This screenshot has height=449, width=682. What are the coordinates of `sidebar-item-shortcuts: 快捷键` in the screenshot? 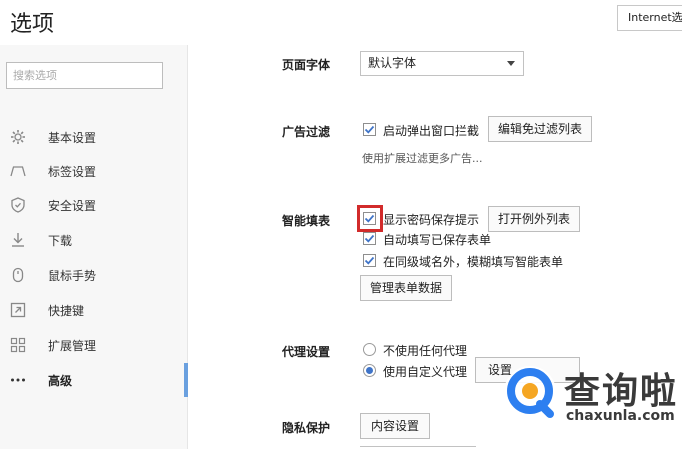 It's located at (94, 310).